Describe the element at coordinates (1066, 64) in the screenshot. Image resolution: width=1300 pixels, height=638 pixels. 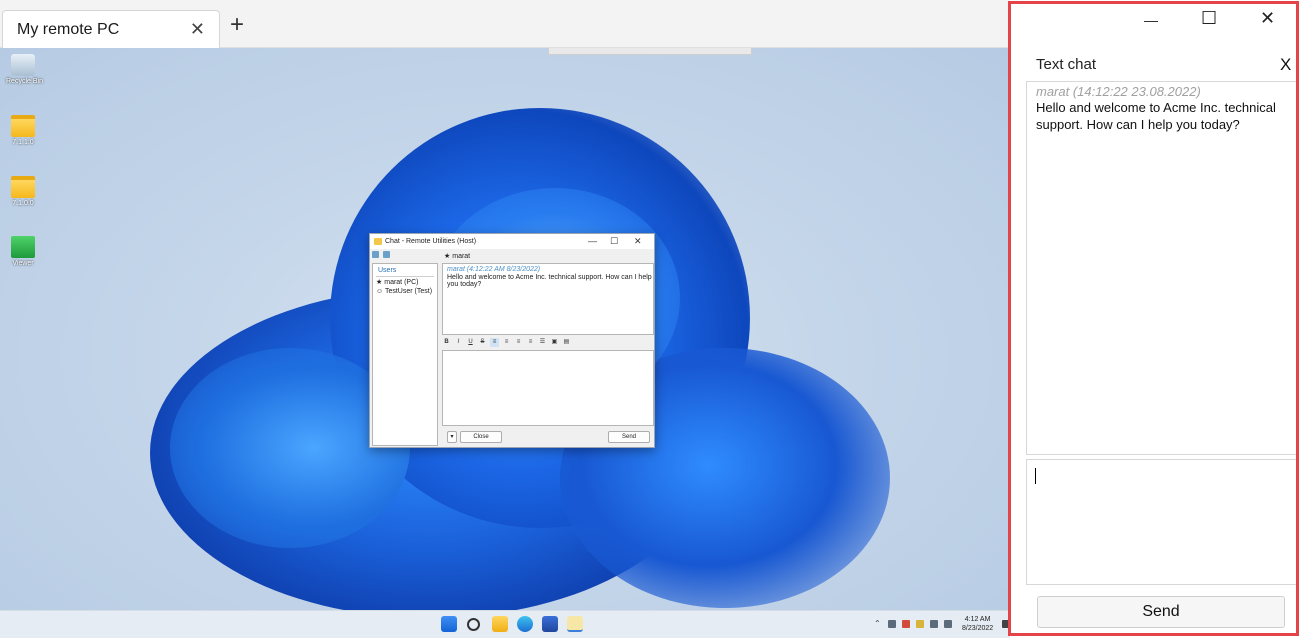
I see `panel-title: Text chat` at that location.